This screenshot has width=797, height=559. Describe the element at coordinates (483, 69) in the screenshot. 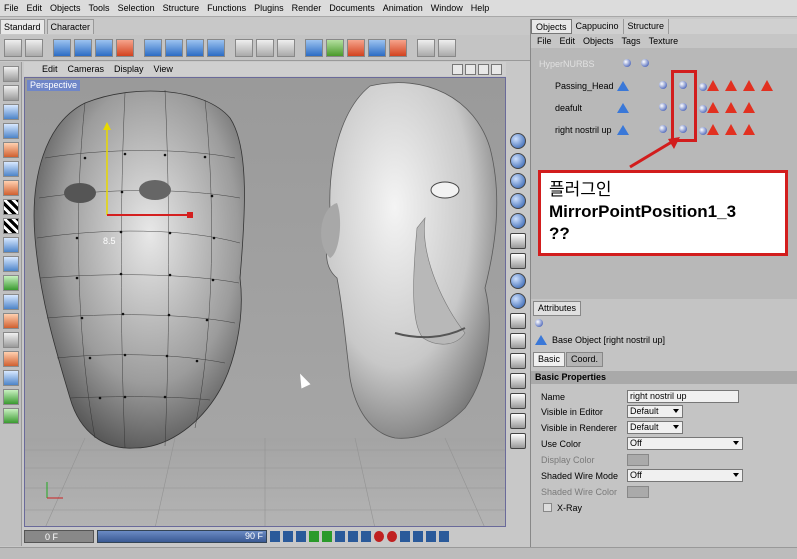

I see `rotate-view-icon` at that location.